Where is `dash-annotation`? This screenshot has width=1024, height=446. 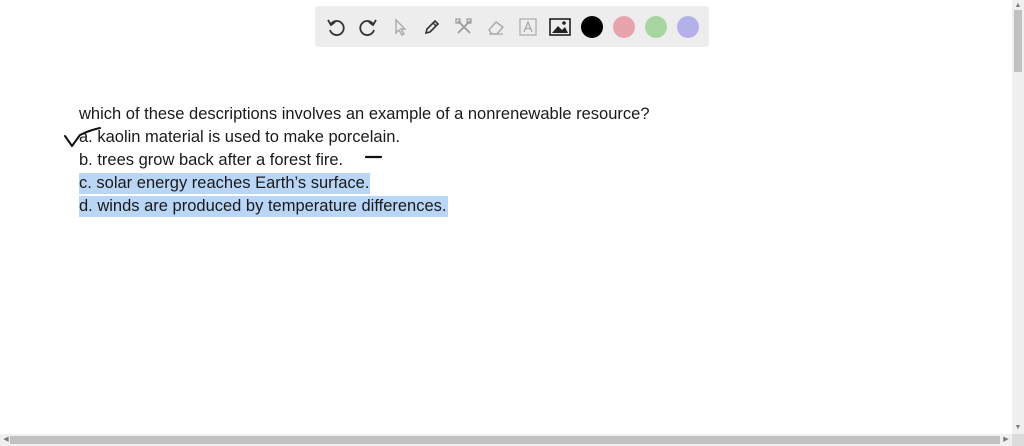 dash-annotation is located at coordinates (373, 157).